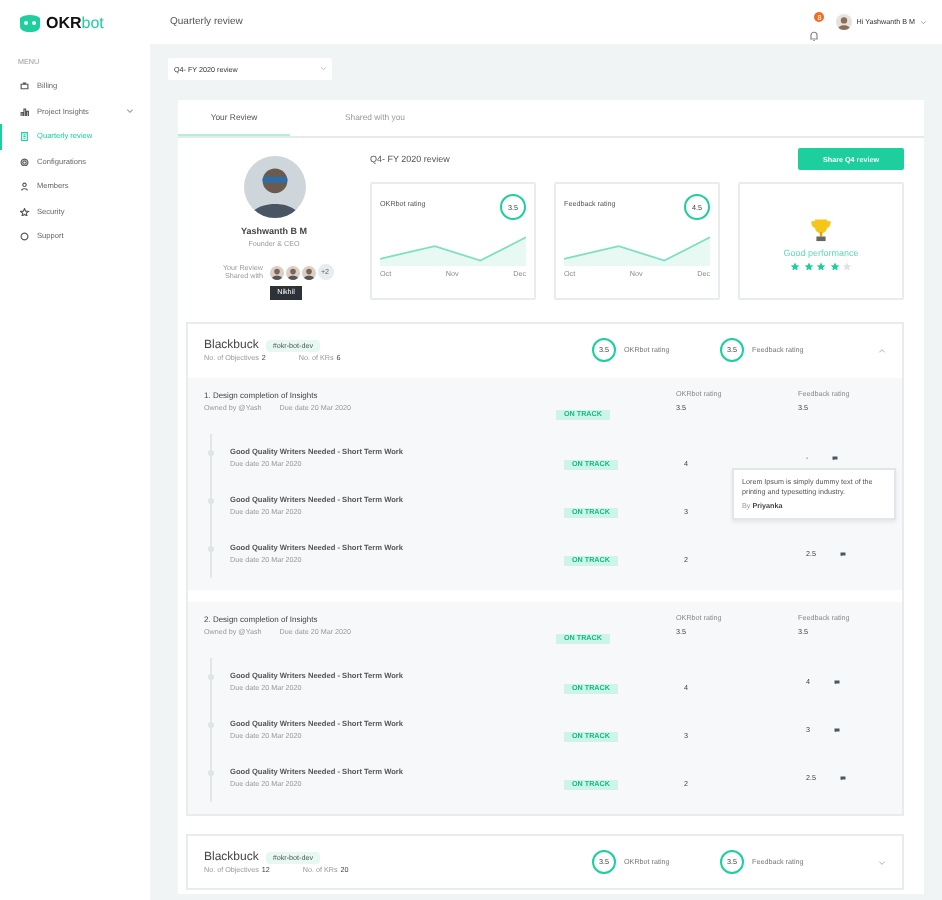 The image size is (942, 900). I want to click on logo-icon, so click(30, 22).